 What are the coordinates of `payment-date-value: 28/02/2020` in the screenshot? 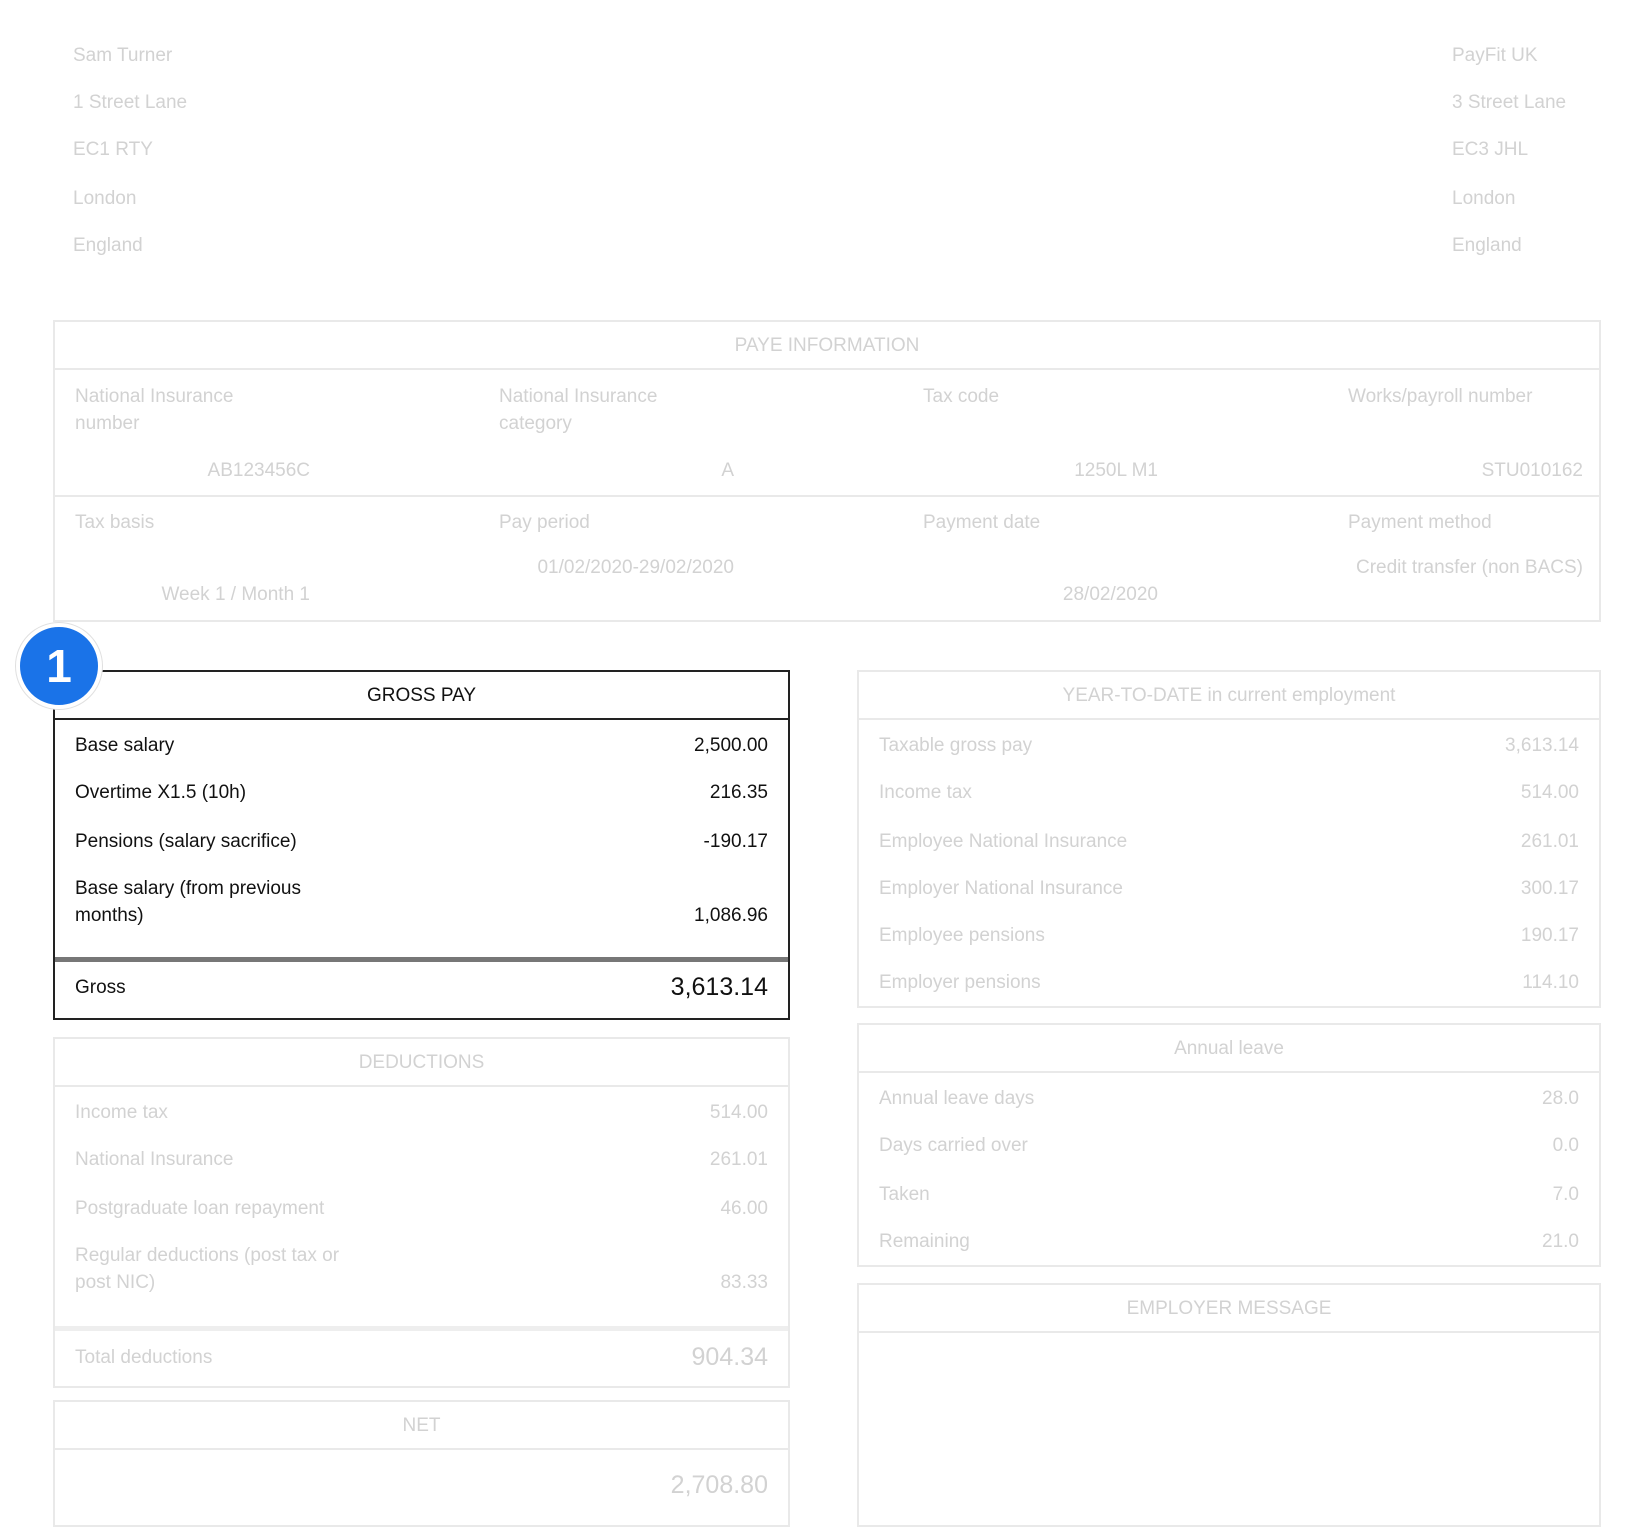 It's located at (1110, 594).